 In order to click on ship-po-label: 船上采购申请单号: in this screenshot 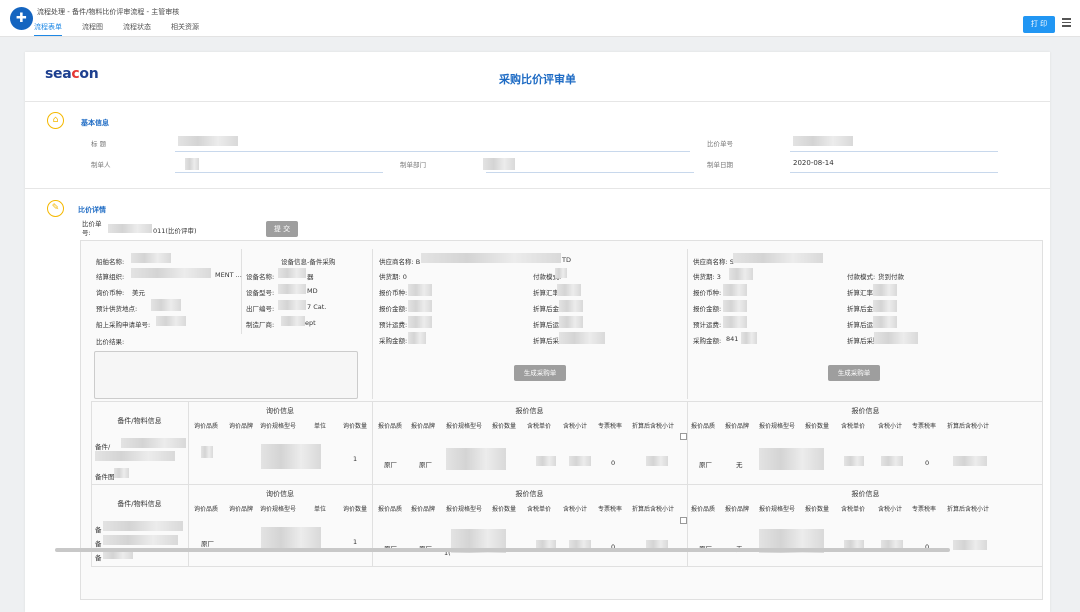, I will do `click(123, 325)`.